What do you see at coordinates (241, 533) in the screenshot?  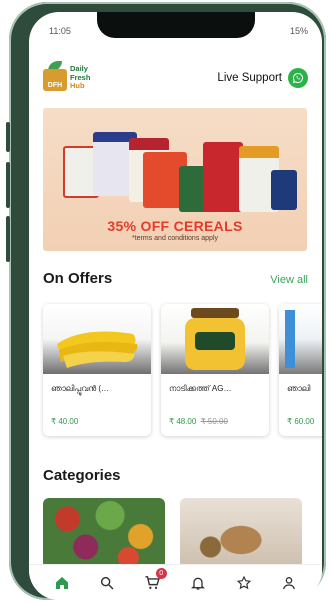 I see `category-card-kitchenware` at bounding box center [241, 533].